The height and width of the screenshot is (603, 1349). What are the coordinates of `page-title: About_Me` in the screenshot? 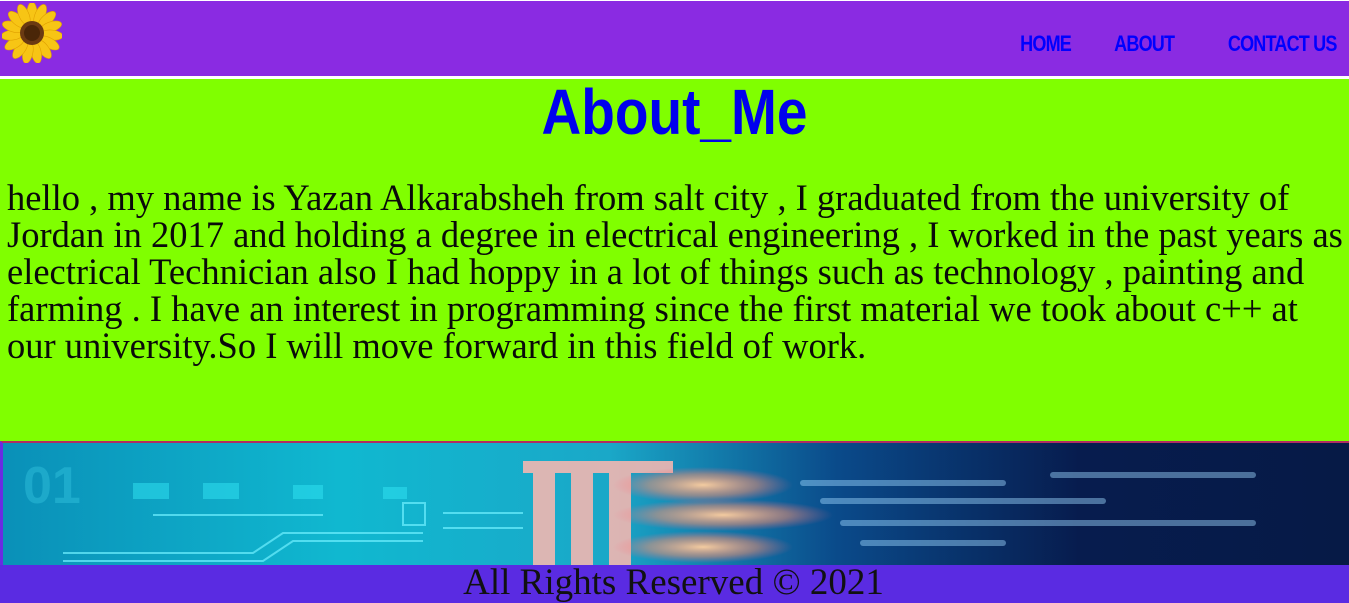 It's located at (674, 112).